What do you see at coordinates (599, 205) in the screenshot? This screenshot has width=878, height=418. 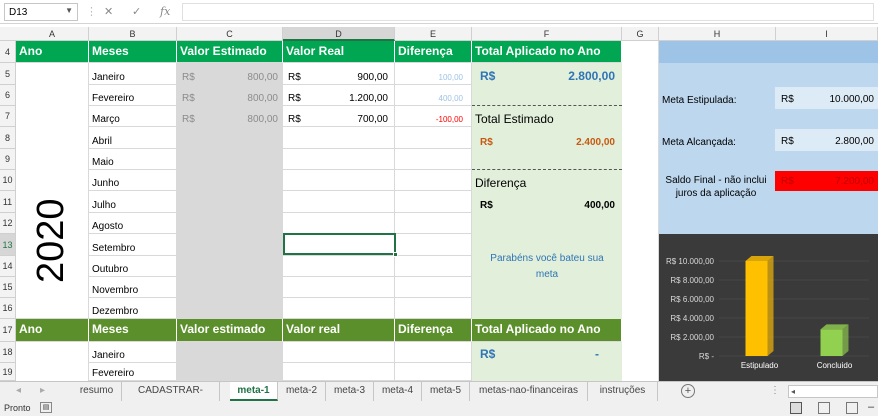 I see `diferenca-value: 400,00` at bounding box center [599, 205].